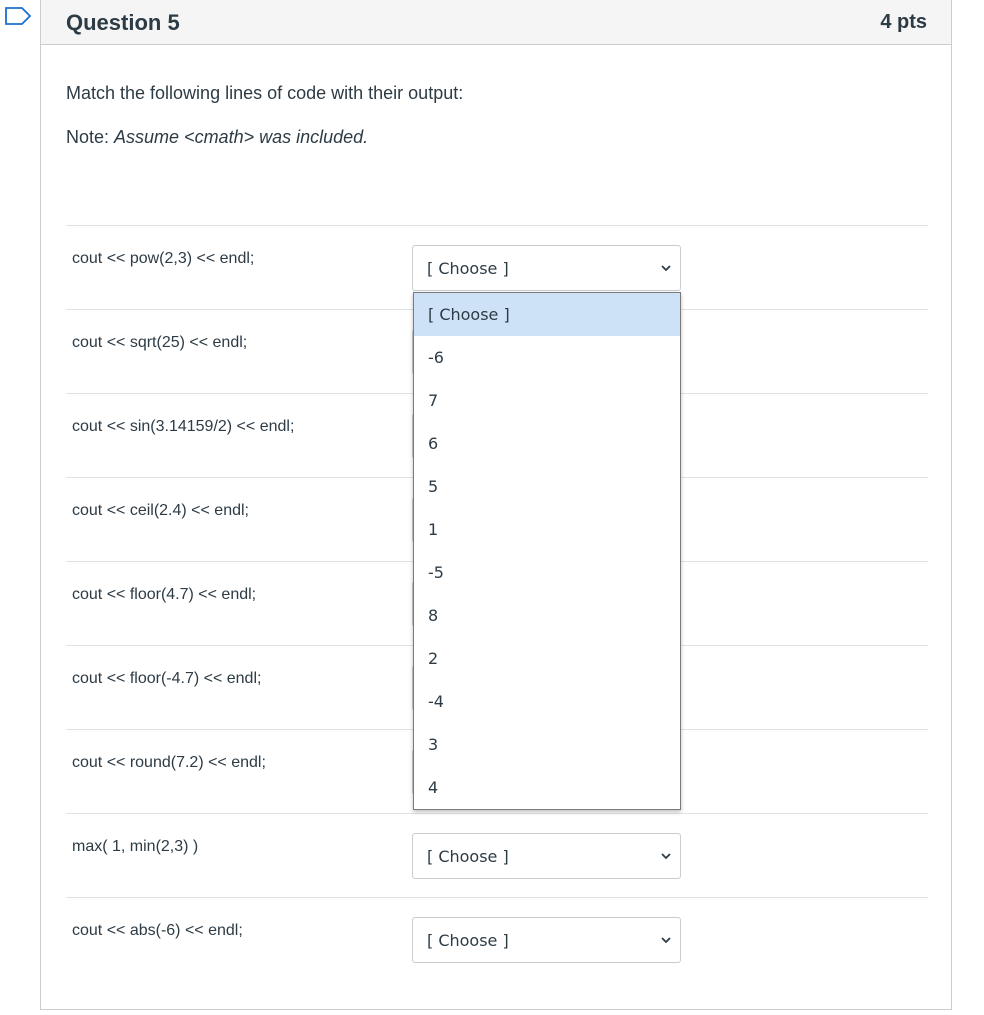 Image resolution: width=984 pixels, height=1015 pixels. What do you see at coordinates (164, 594) in the screenshot?
I see `code-line-label: cout << floor(4.7) << endl;` at bounding box center [164, 594].